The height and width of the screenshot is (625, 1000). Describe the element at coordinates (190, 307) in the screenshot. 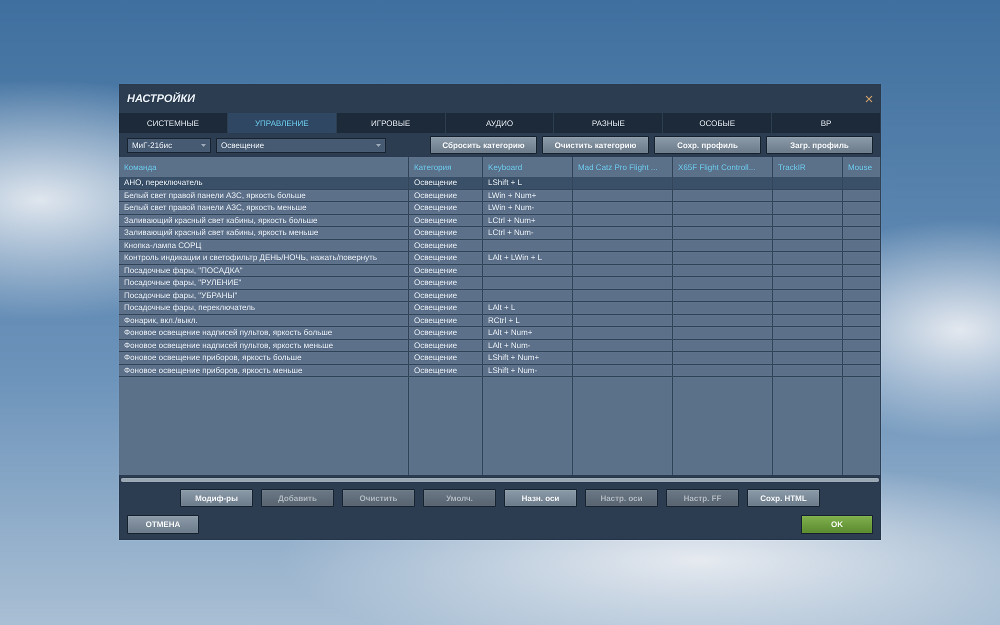

I see `command-cell: Посадочные фары, переключатель` at that location.